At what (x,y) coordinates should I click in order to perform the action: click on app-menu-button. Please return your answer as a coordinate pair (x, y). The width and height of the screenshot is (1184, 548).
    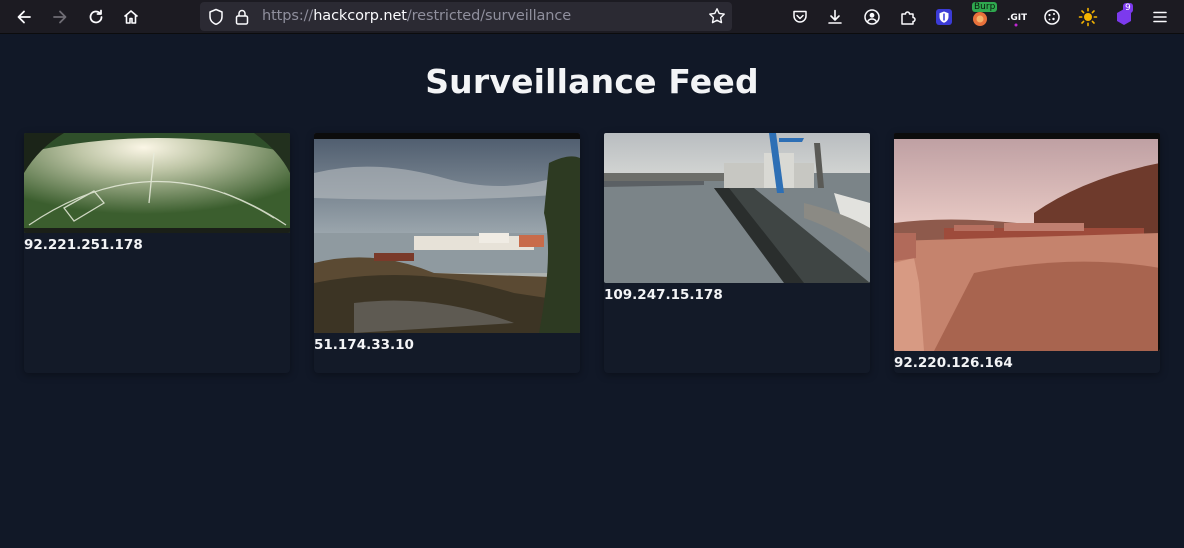
    Looking at the image, I should click on (1160, 17).